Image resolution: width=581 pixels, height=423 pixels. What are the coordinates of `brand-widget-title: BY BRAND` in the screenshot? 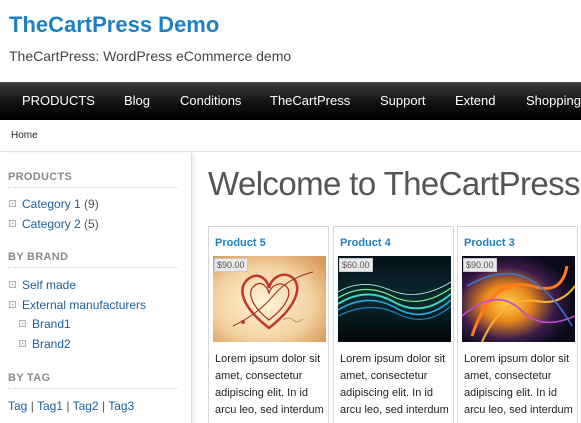 It's located at (38, 257).